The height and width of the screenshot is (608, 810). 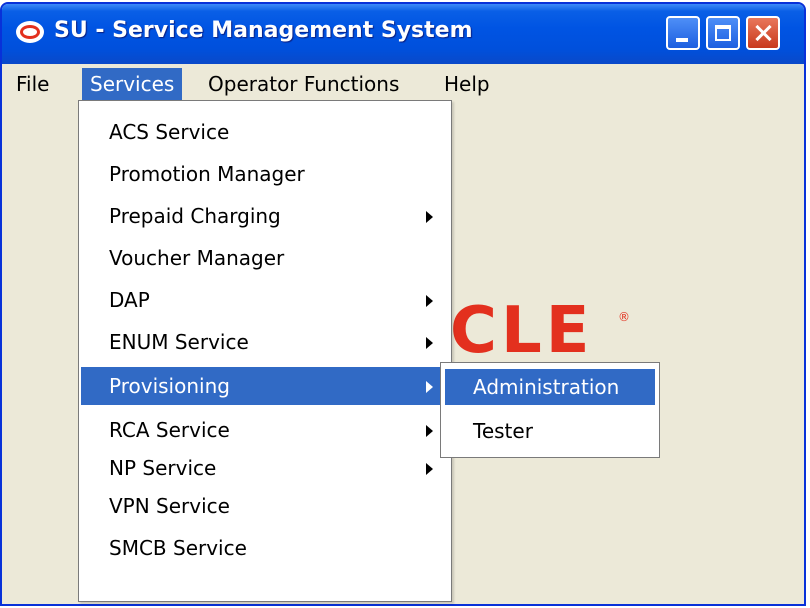 I want to click on submenu-item-tester: Tester, so click(x=550, y=431).